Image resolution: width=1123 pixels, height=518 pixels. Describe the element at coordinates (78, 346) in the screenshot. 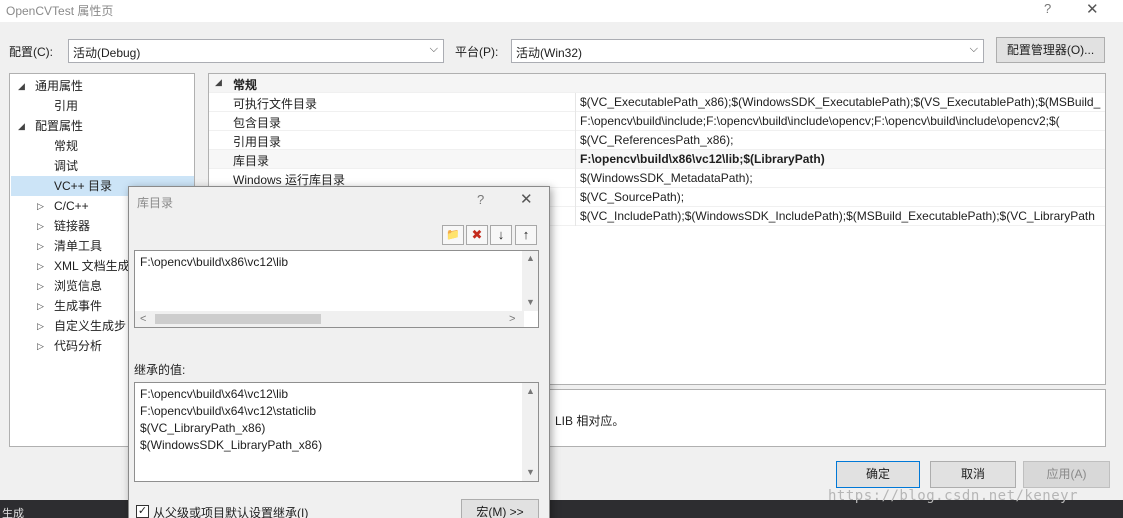

I see `tree-item-label: 代码分析` at that location.